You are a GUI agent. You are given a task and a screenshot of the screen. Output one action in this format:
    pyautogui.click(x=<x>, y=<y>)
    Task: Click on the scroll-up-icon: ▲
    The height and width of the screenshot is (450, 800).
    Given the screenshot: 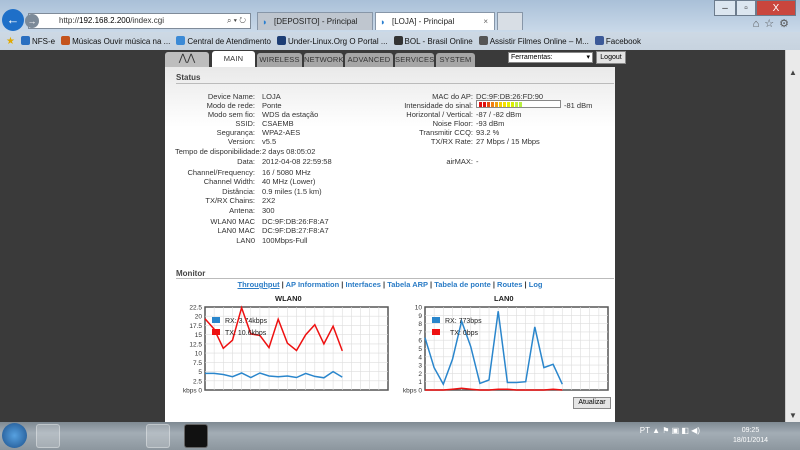 What is the action you would take?
    pyautogui.click(x=793, y=72)
    